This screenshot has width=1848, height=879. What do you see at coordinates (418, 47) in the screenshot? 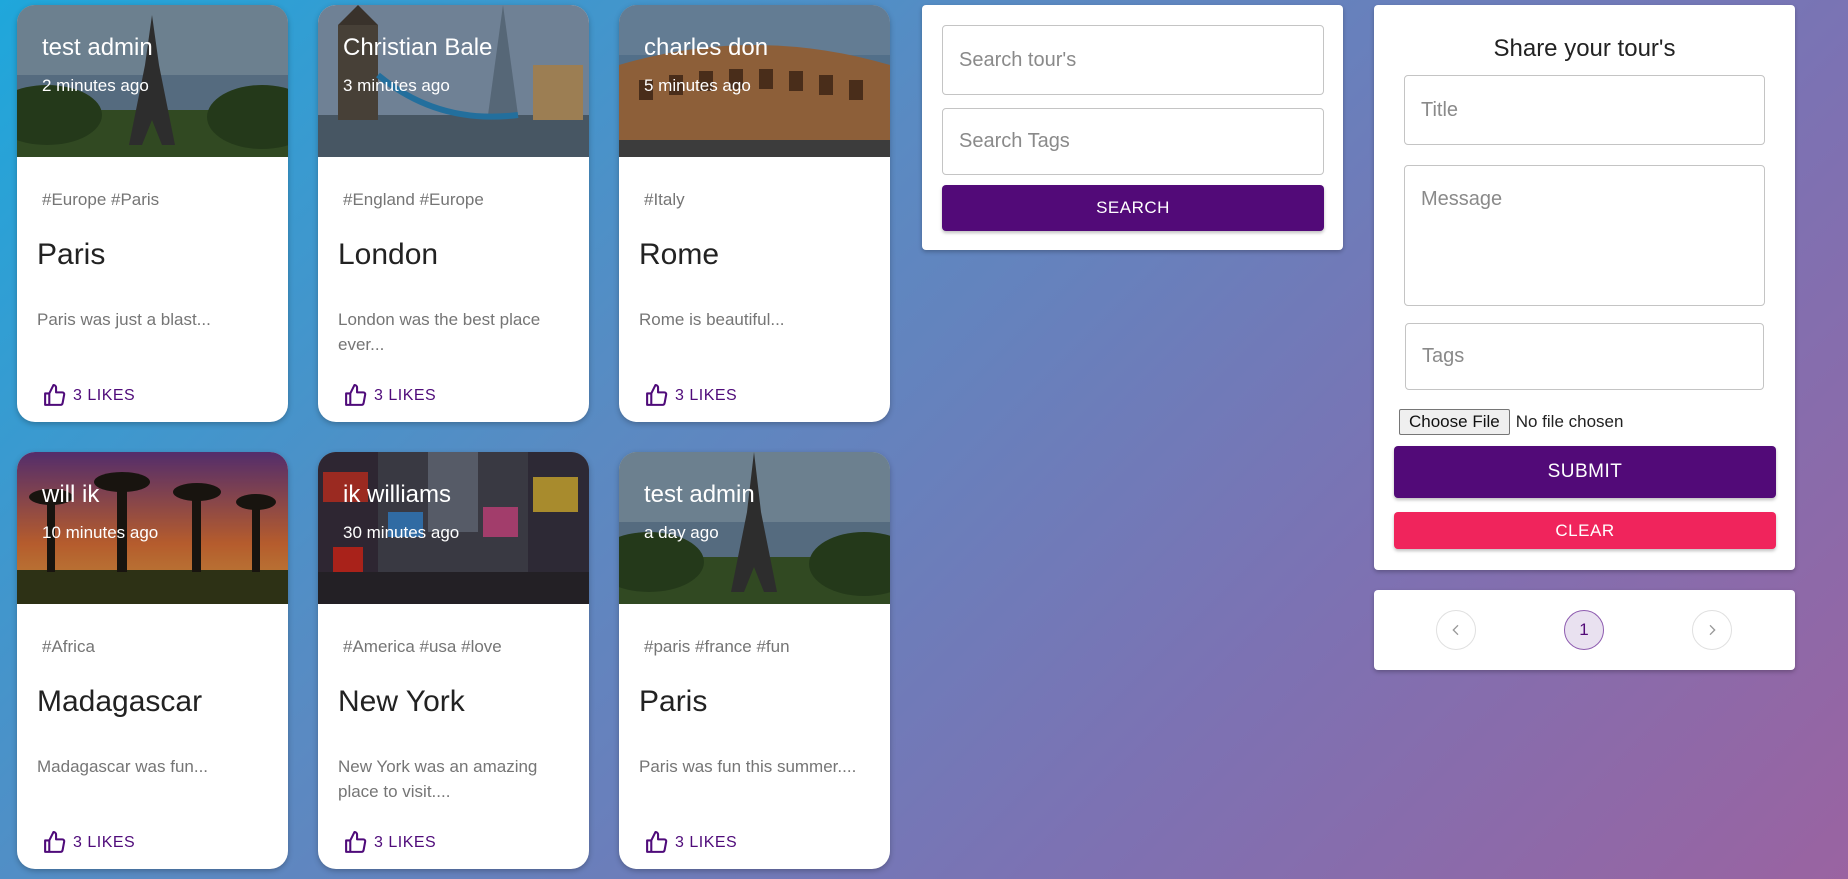
I see `post-author: Christian Bale` at bounding box center [418, 47].